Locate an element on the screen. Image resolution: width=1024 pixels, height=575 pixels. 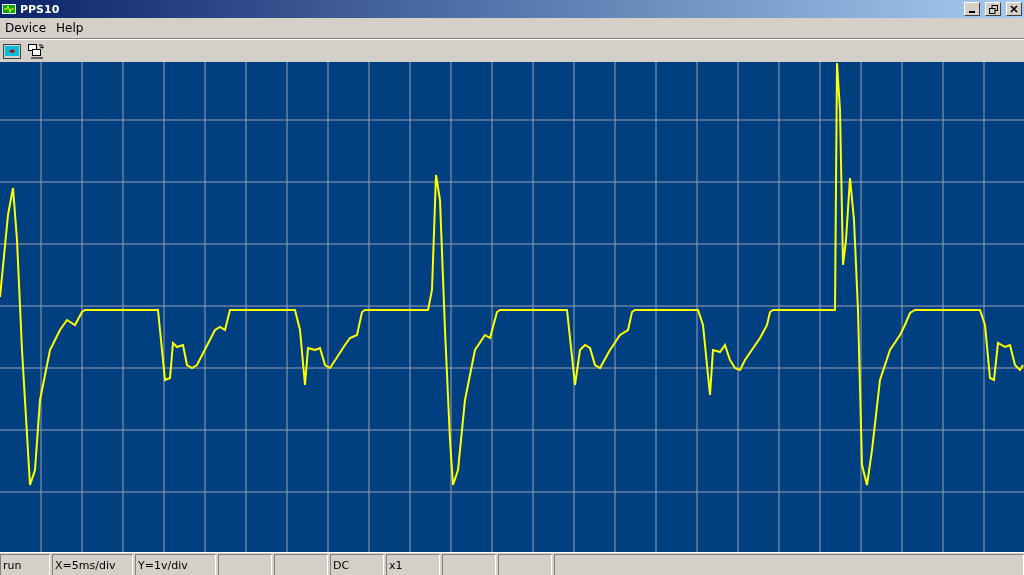
menu-item: Device is located at coordinates (26, 28).